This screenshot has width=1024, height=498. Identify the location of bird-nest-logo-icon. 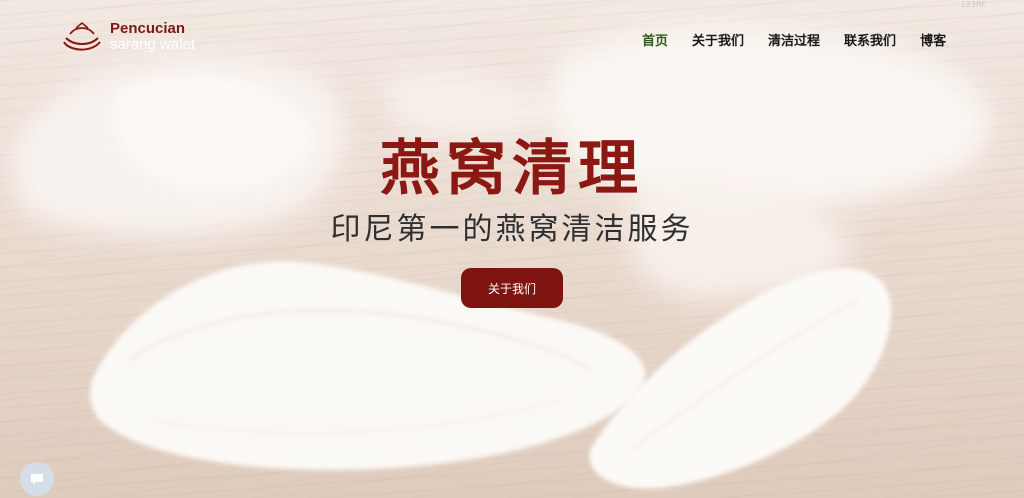
(82, 37).